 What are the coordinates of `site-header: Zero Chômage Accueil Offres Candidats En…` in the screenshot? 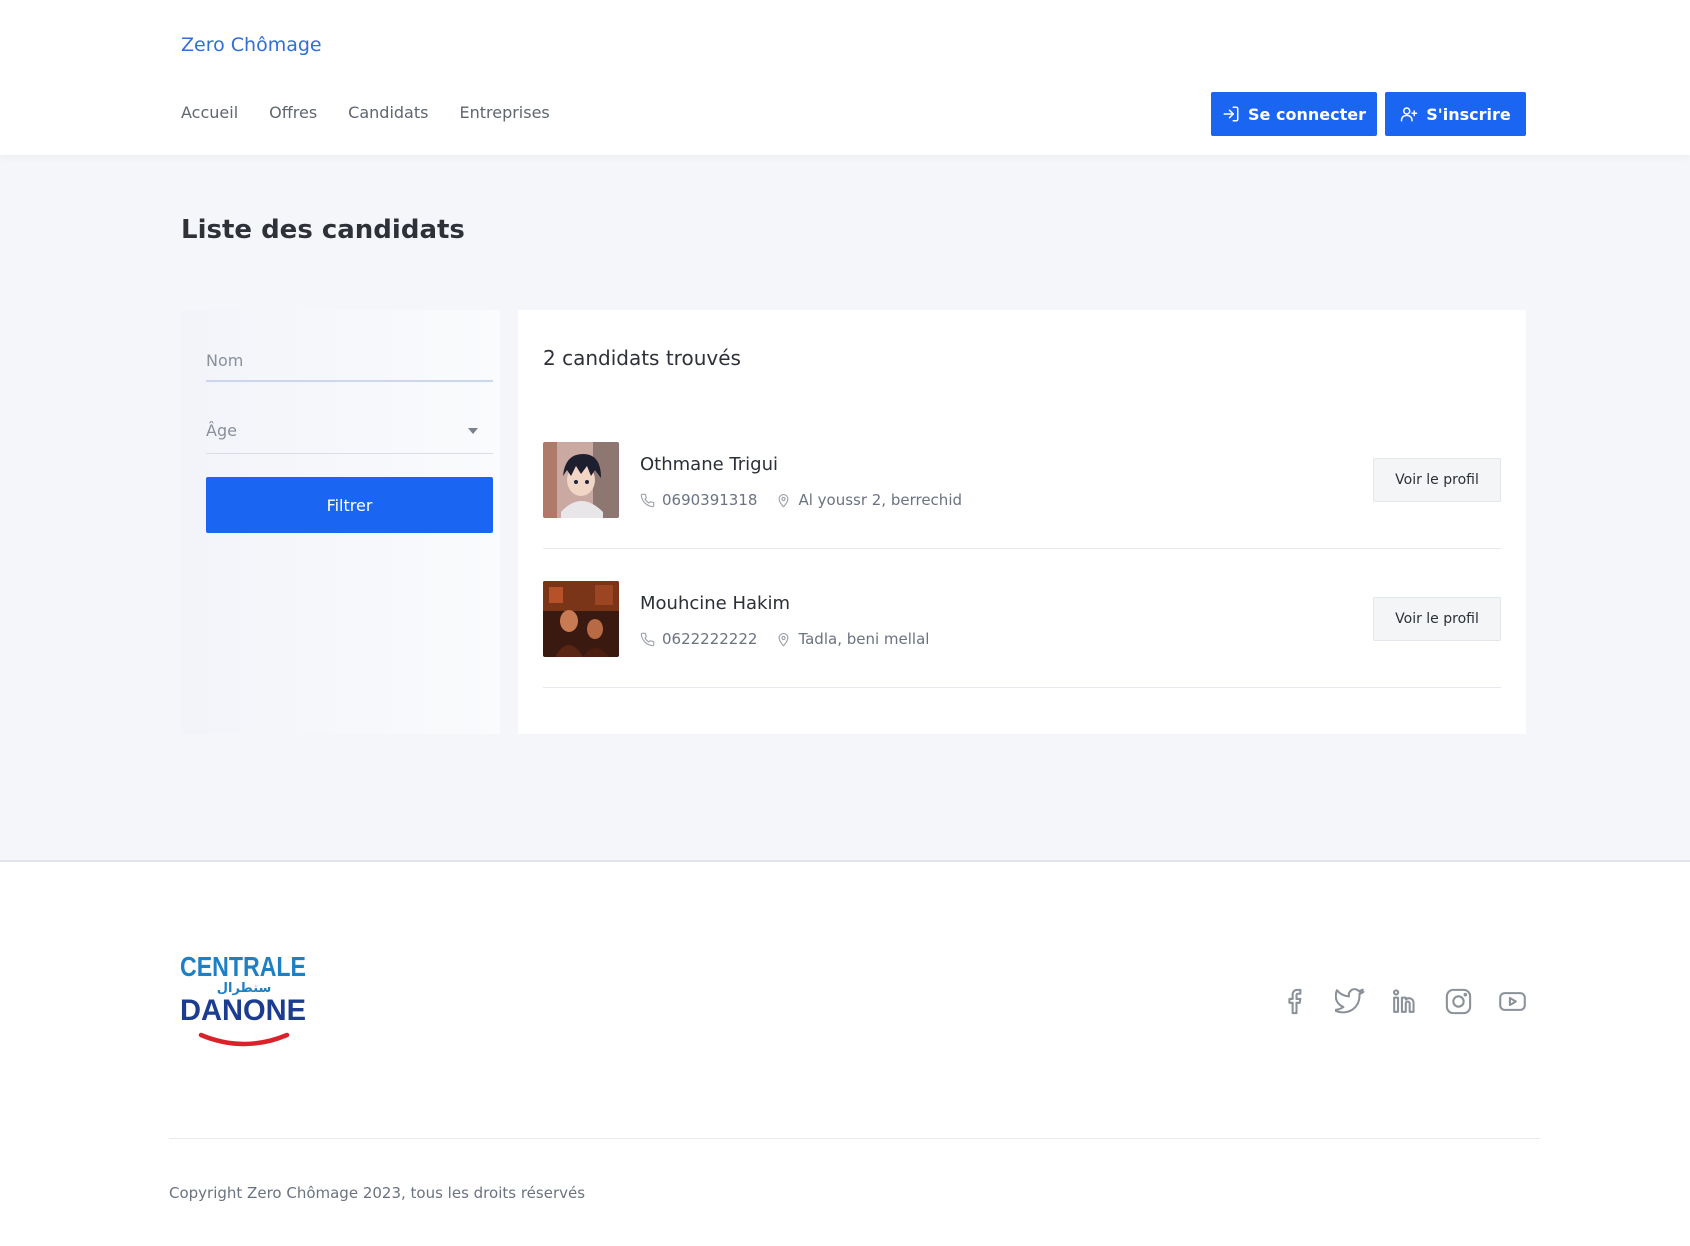 It's located at (845, 77).